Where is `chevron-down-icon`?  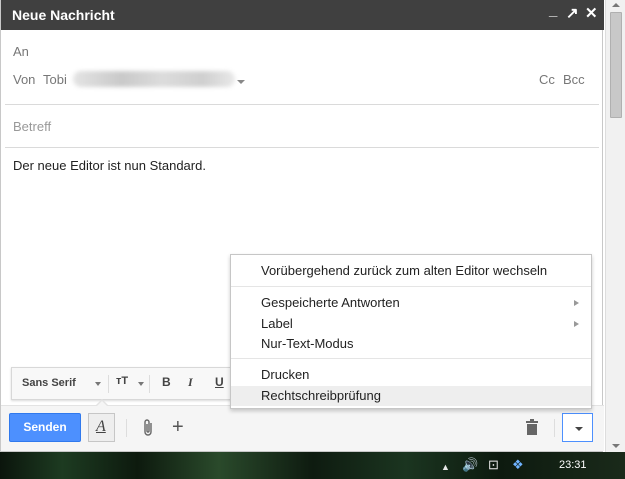 chevron-down-icon is located at coordinates (579, 429).